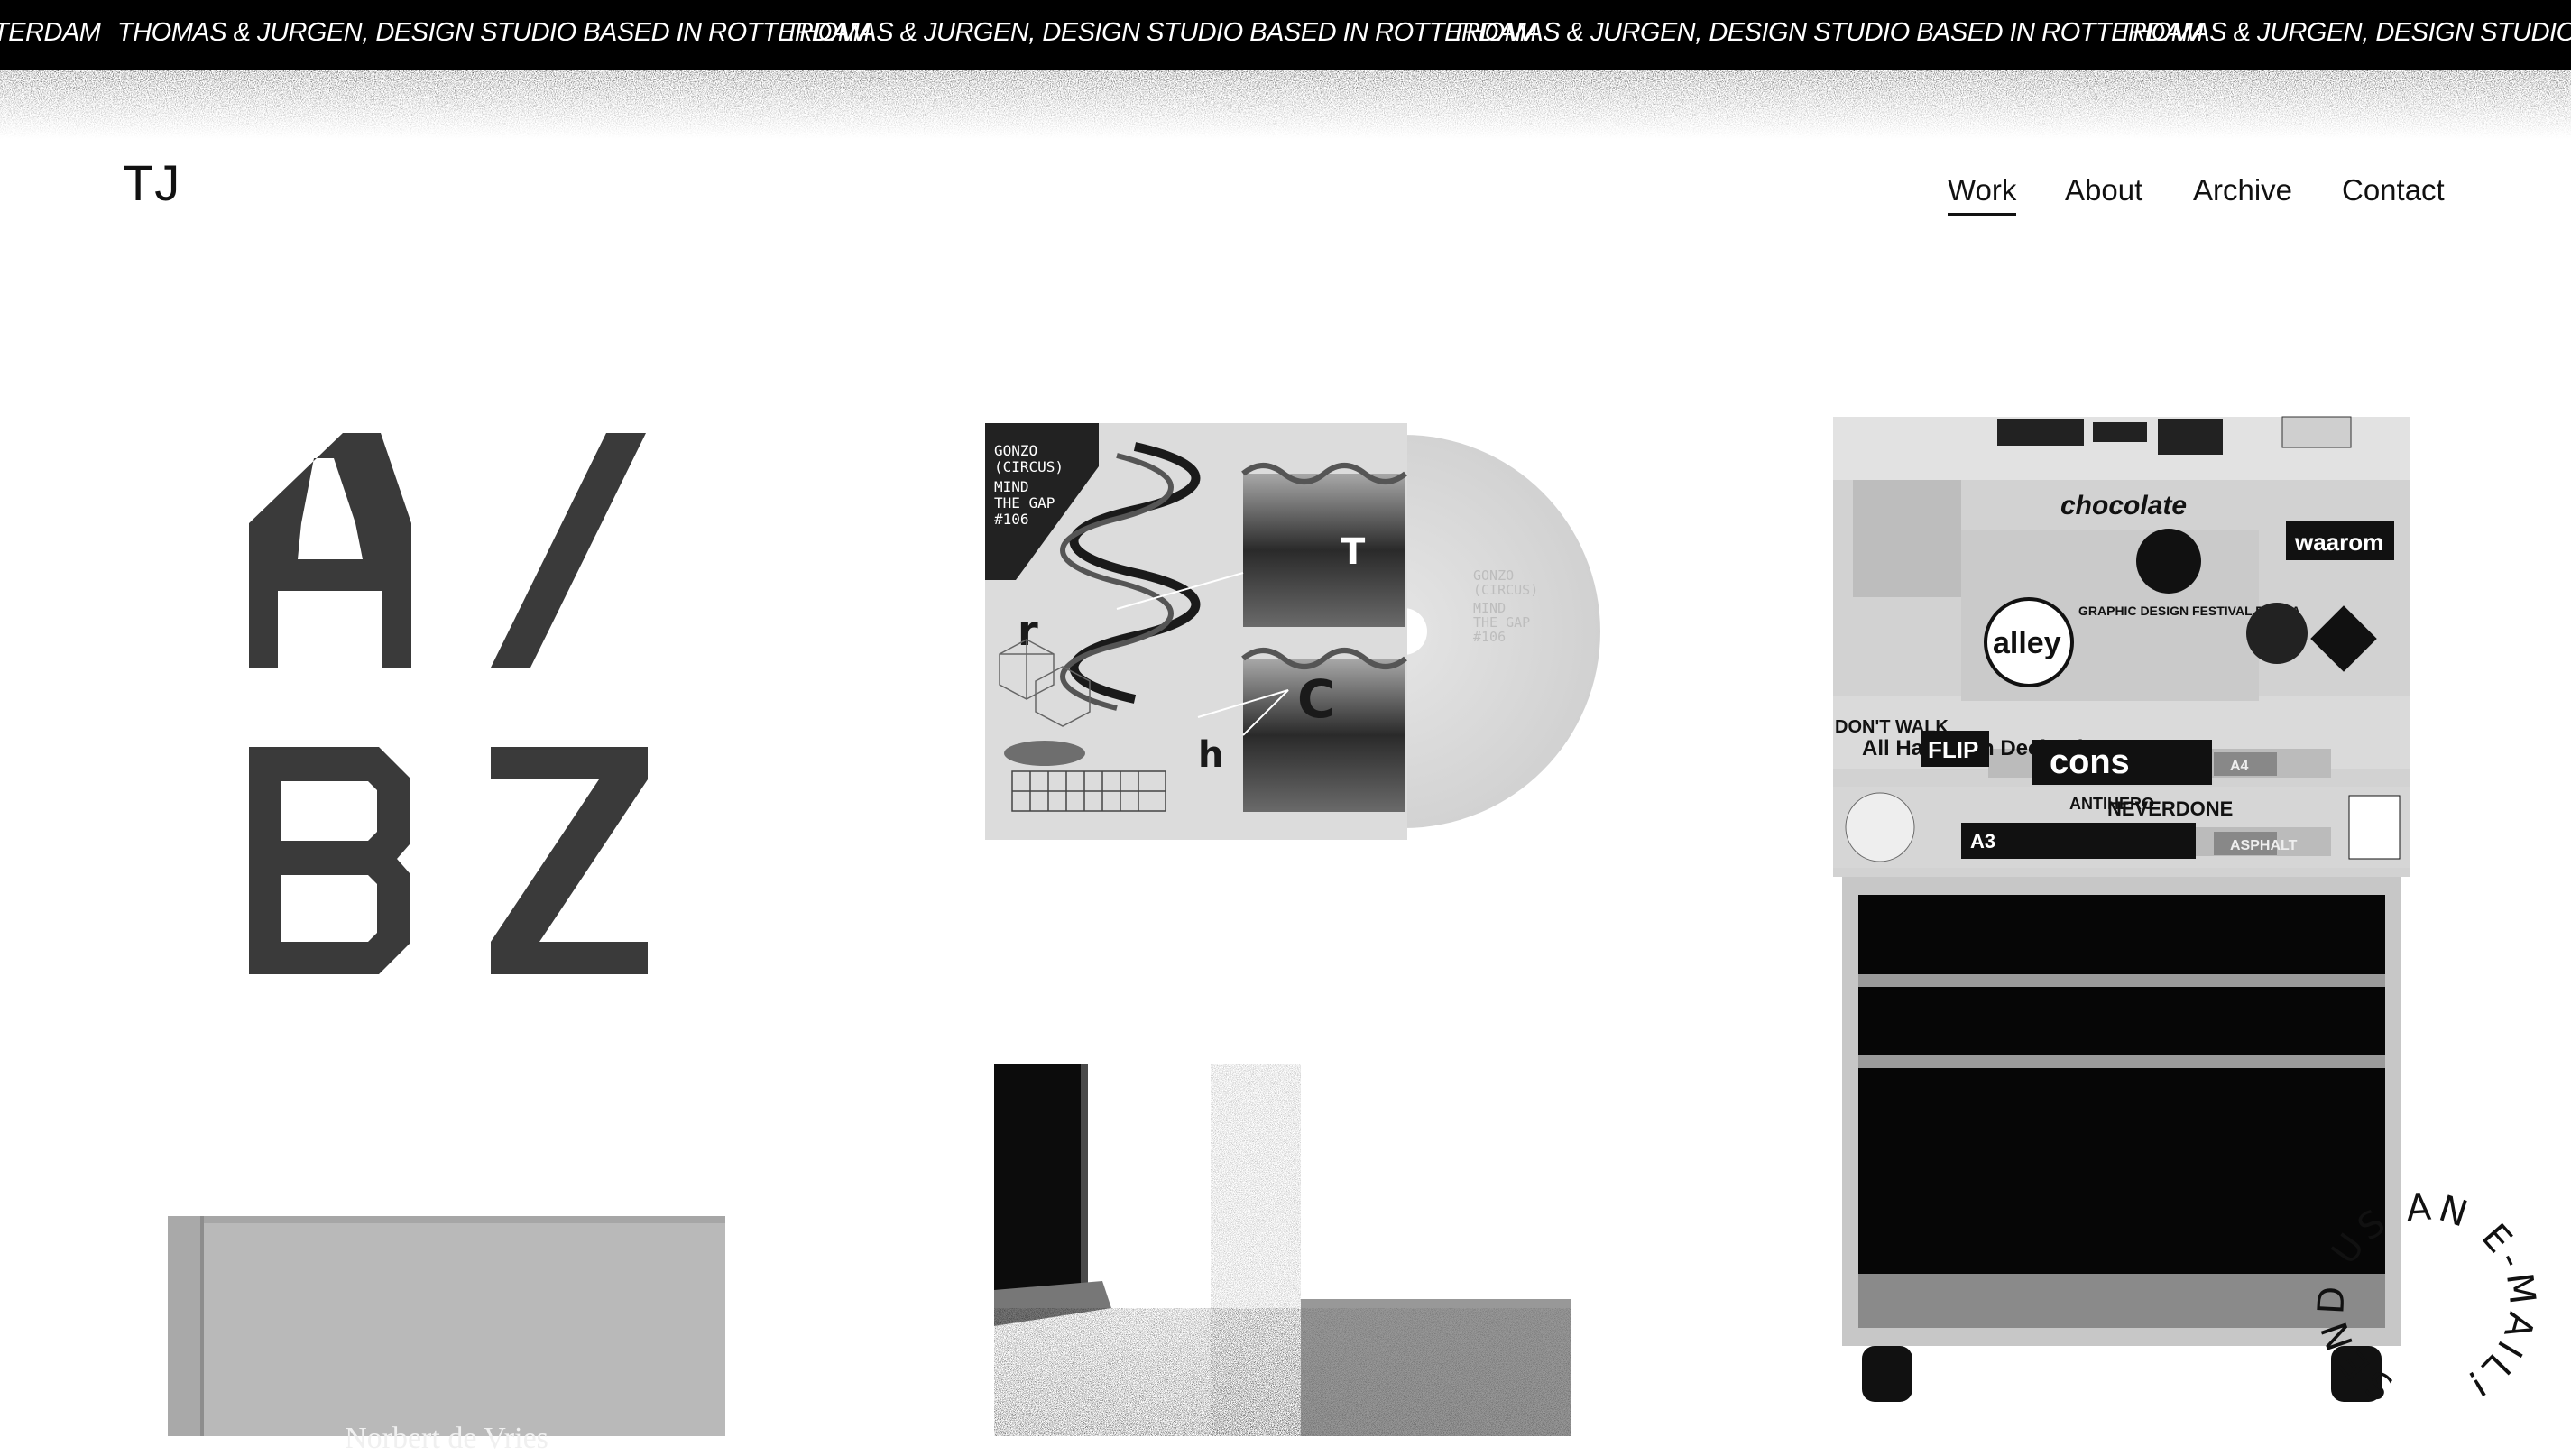 This screenshot has width=2571, height=1456. What do you see at coordinates (2338, 542) in the screenshot?
I see `svg-text: waarom` at bounding box center [2338, 542].